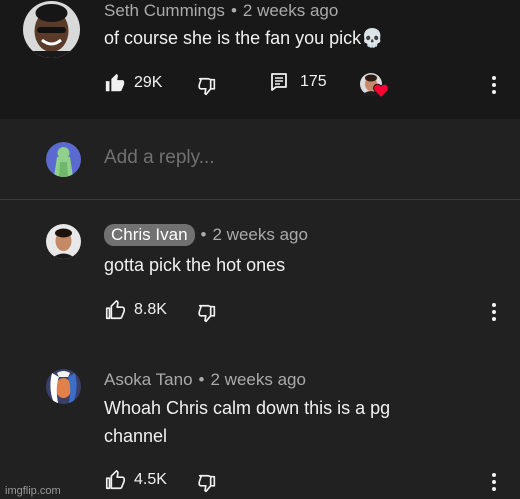  I want to click on avatar-seth-cummings, so click(51, 29).